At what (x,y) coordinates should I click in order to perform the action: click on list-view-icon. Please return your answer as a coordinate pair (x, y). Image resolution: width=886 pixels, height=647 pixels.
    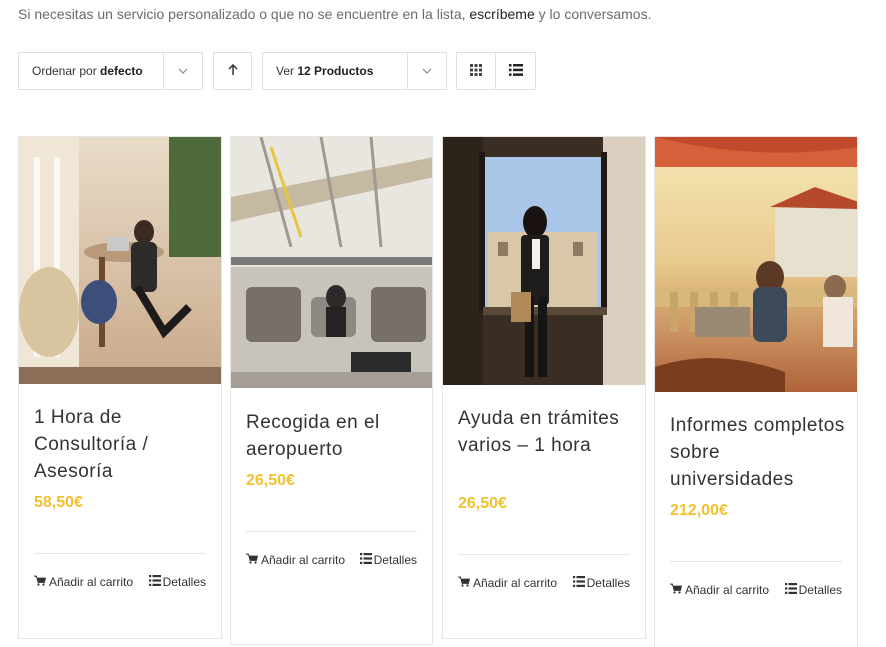
    Looking at the image, I should click on (515, 71).